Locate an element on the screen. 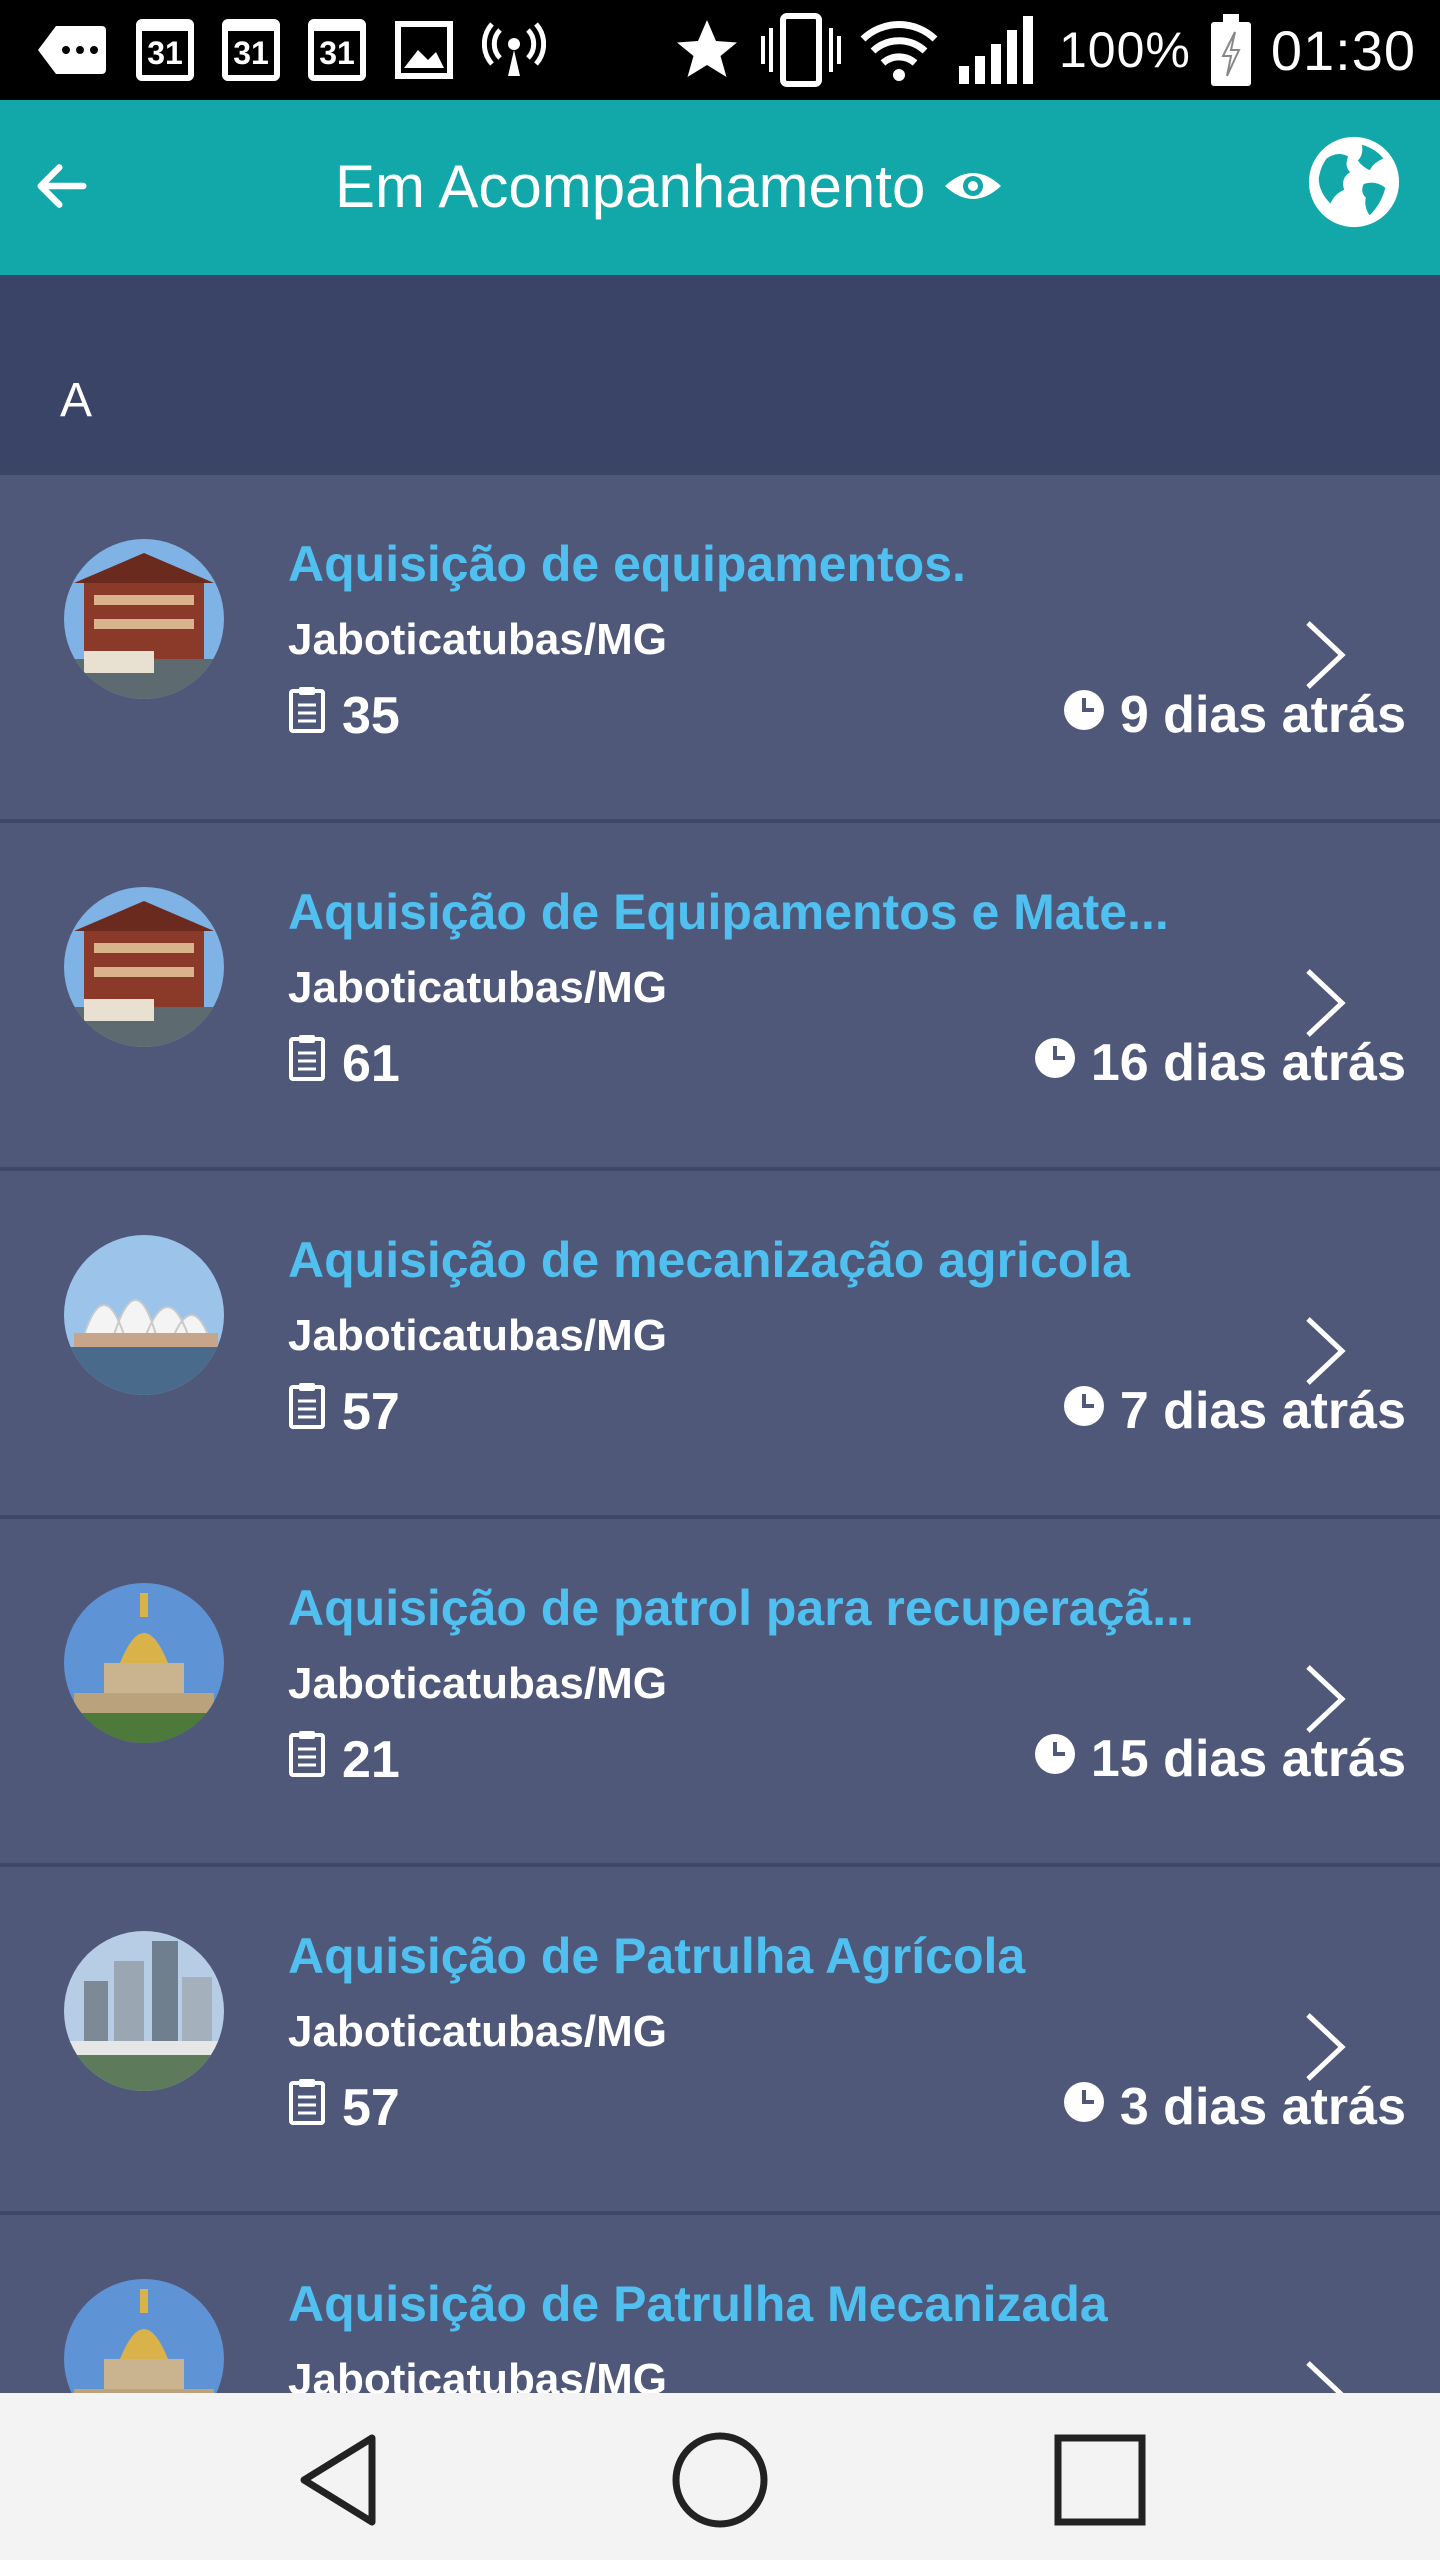 This screenshot has width=1440, height=2560. item-title: Aquisição de mecanização agricola is located at coordinates (709, 1260).